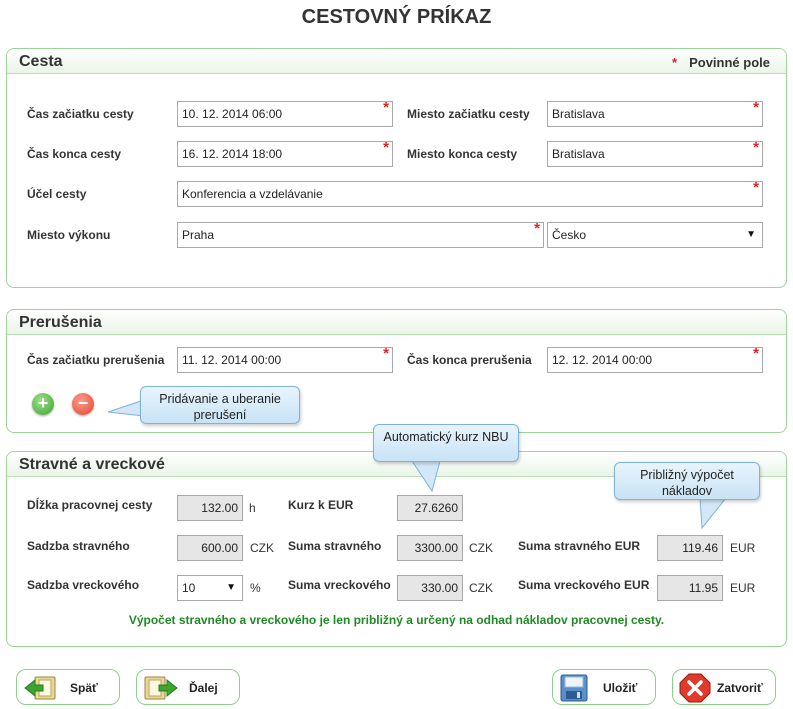  I want to click on trip-panel-title: Cesta, so click(41, 61).